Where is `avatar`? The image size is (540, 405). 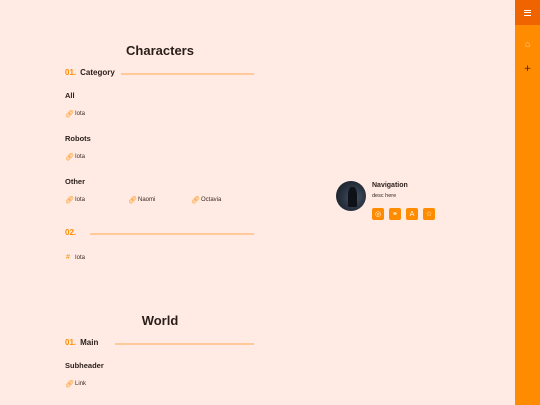
avatar is located at coordinates (351, 196).